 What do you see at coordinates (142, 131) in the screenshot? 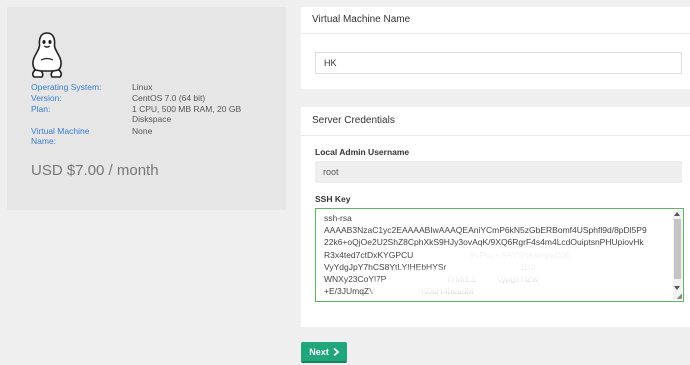
I see `spec-value-vm-name: None` at bounding box center [142, 131].